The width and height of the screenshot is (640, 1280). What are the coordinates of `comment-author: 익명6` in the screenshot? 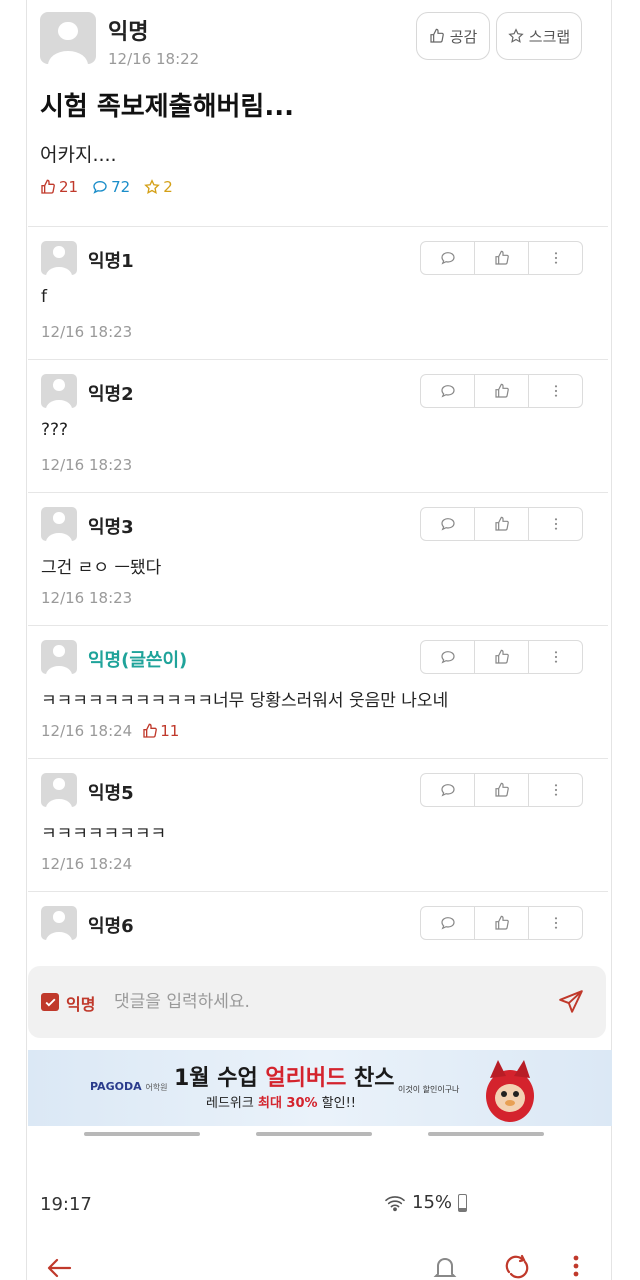 It's located at (111, 926).